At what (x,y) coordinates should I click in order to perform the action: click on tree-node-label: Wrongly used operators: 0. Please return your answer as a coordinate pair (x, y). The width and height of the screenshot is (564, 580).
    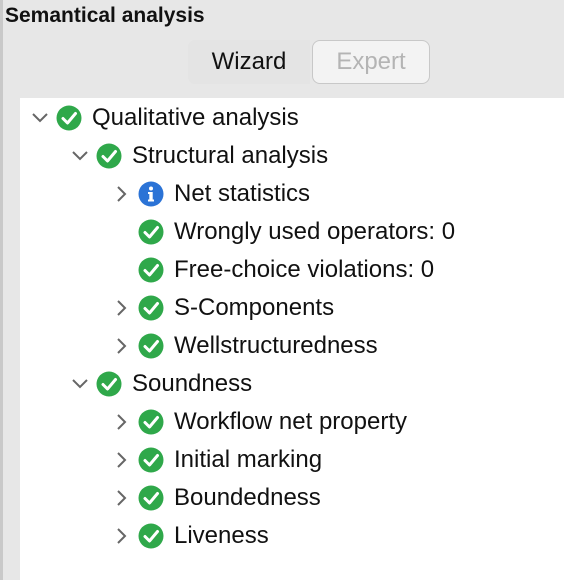
    Looking at the image, I should click on (315, 231).